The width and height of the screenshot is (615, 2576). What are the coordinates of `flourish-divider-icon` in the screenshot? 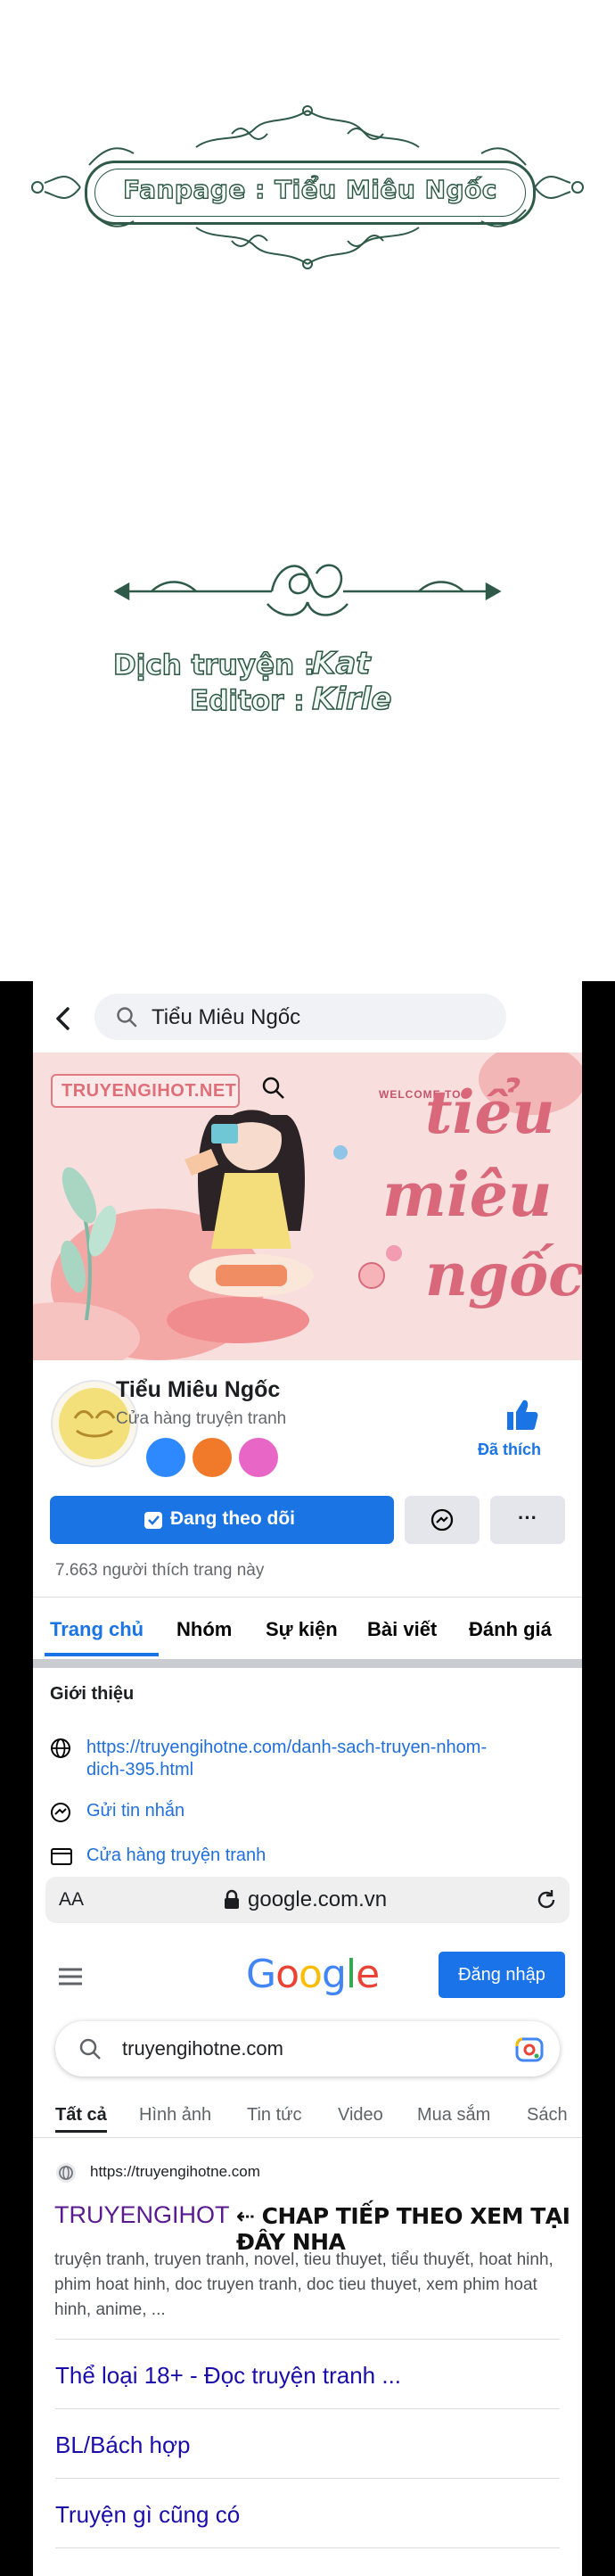 It's located at (308, 590).